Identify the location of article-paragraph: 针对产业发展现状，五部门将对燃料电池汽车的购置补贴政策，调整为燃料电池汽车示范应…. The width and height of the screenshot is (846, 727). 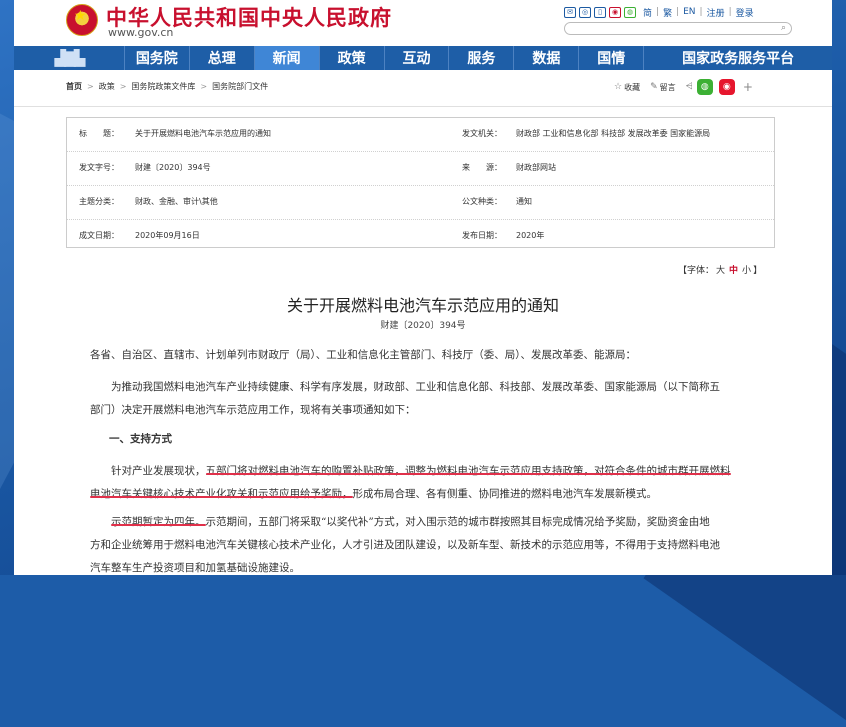
(410, 483).